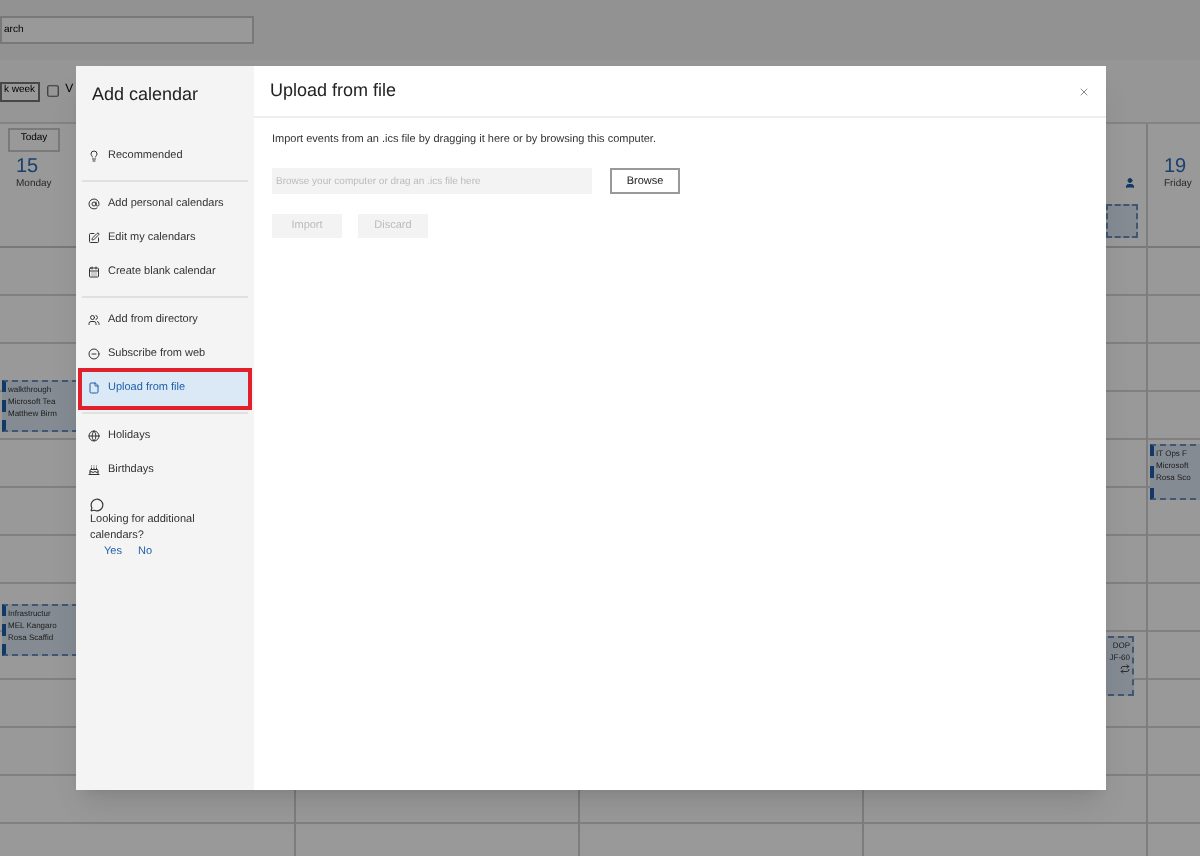  Describe the element at coordinates (94, 272) in the screenshot. I see `calendar-icon` at that location.